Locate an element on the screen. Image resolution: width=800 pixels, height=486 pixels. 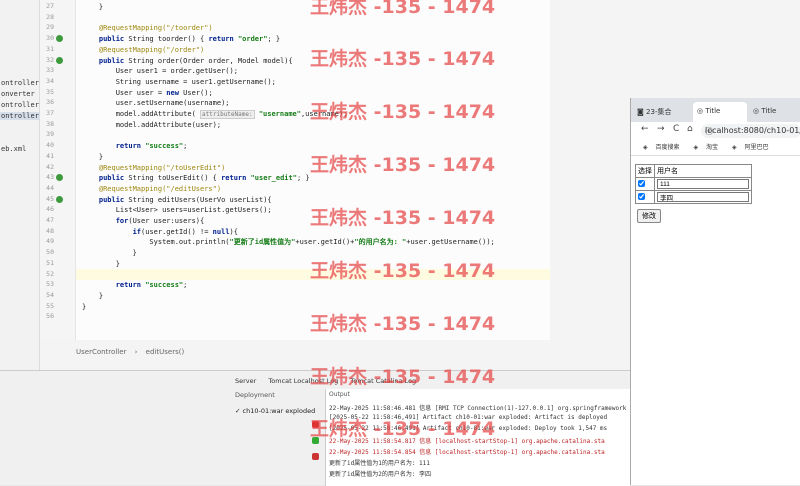
browser-tab-active: ◎ Title is located at coordinates (720, 112).